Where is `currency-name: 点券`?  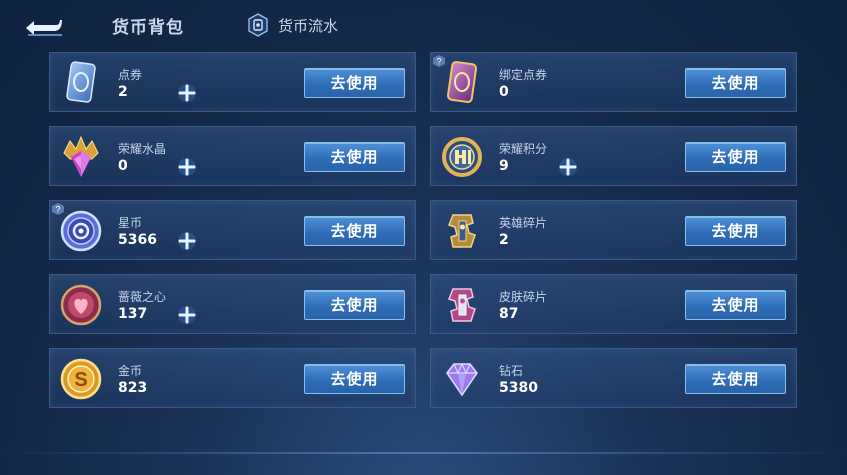 currency-name: 点券 is located at coordinates (130, 75).